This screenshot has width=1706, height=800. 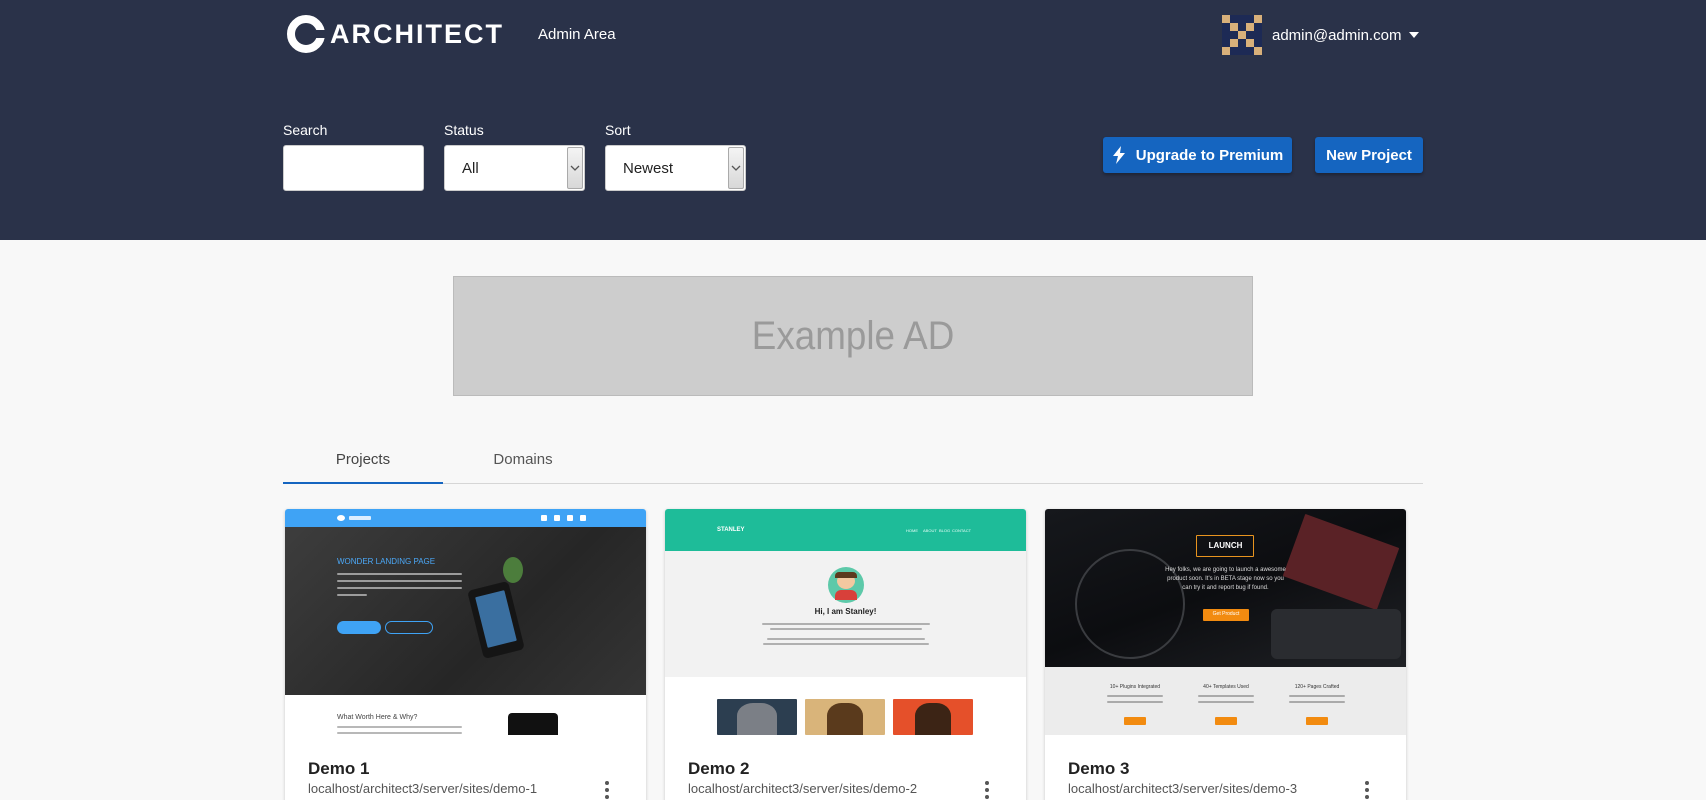 I want to click on ad-banner: Example AD, so click(x=853, y=336).